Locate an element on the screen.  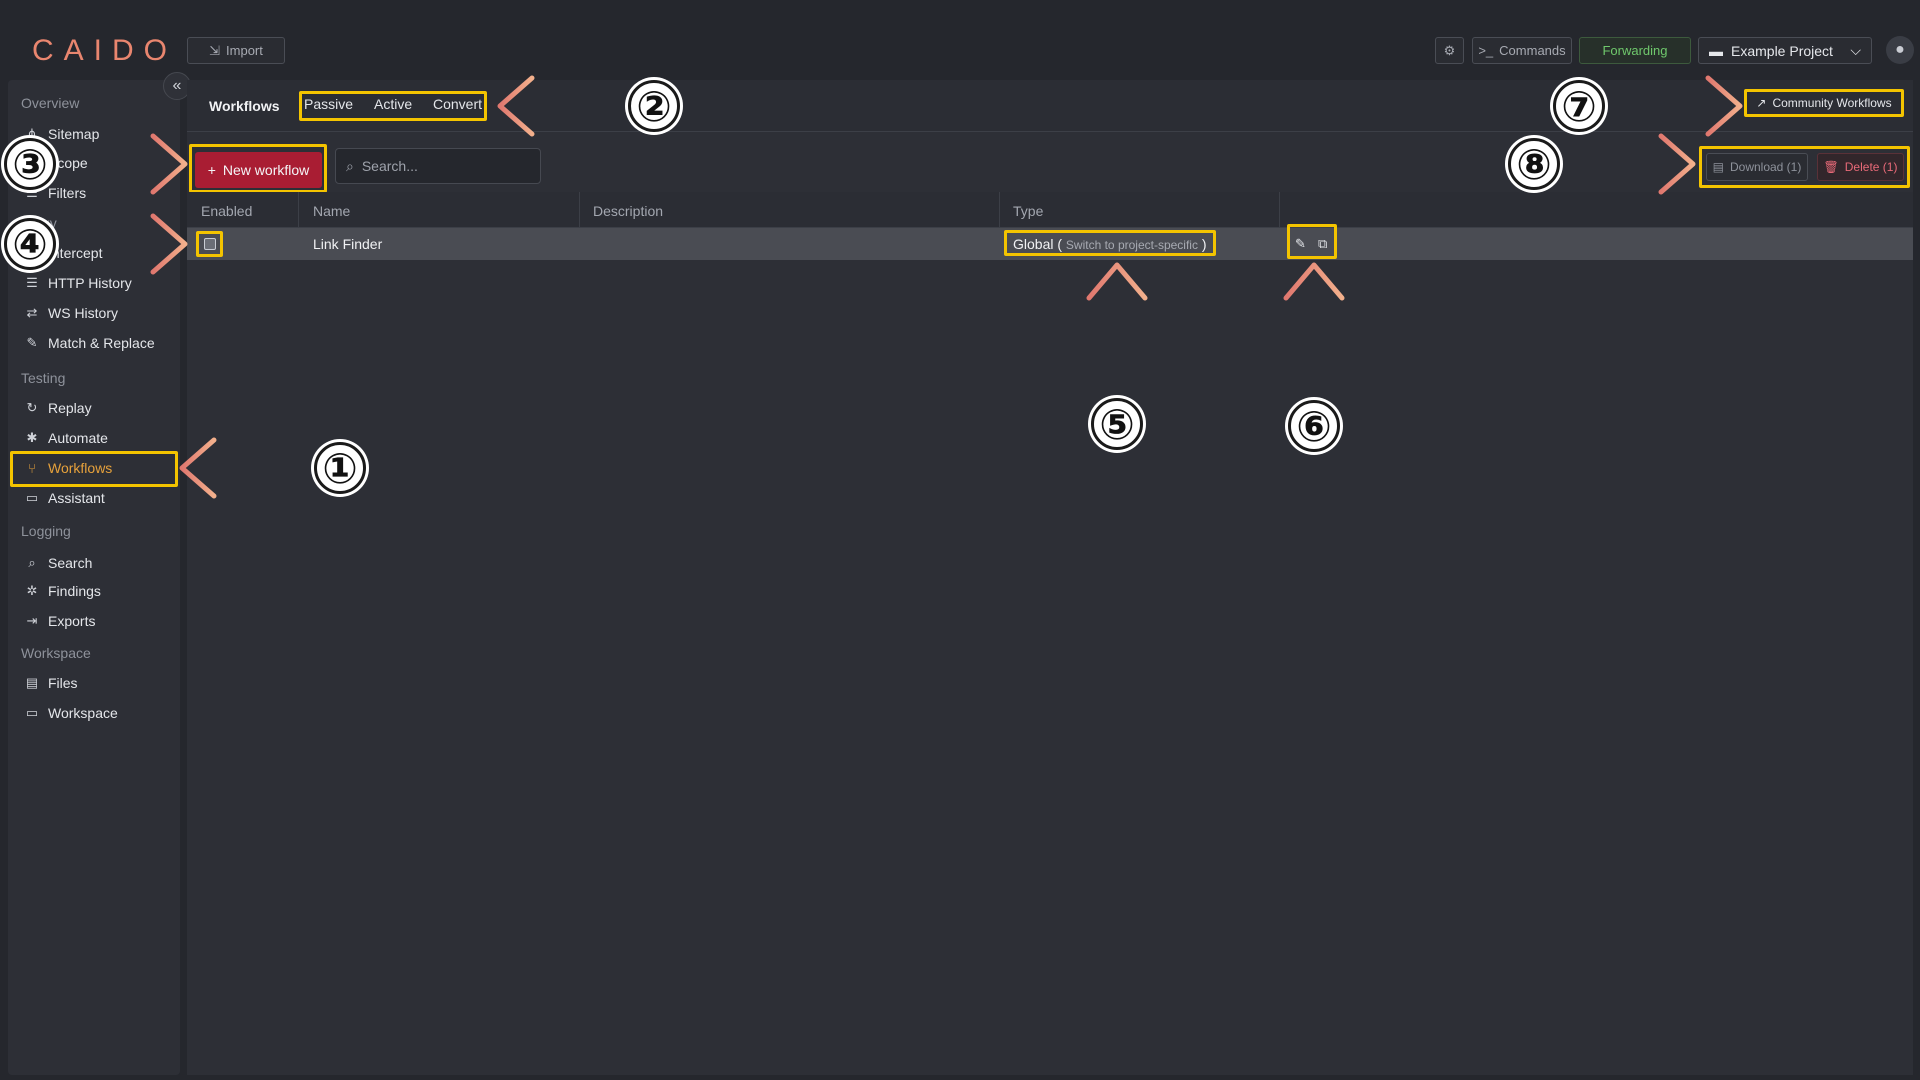
column-name: Name is located at coordinates (331, 211).